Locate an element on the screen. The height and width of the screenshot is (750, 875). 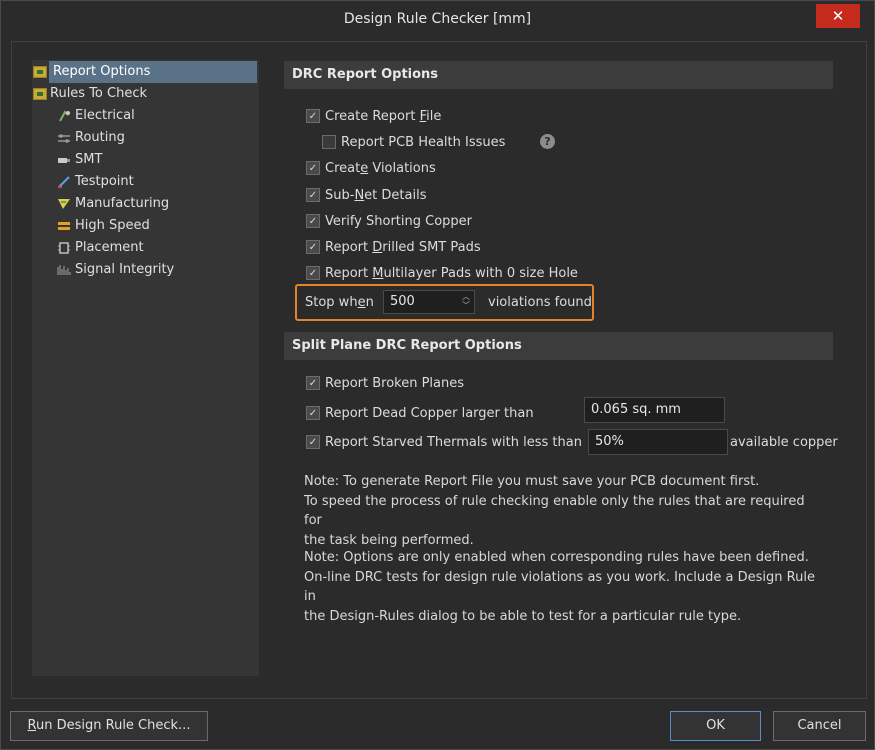
tree-item-label: Signal Integrity is located at coordinates (125, 269).